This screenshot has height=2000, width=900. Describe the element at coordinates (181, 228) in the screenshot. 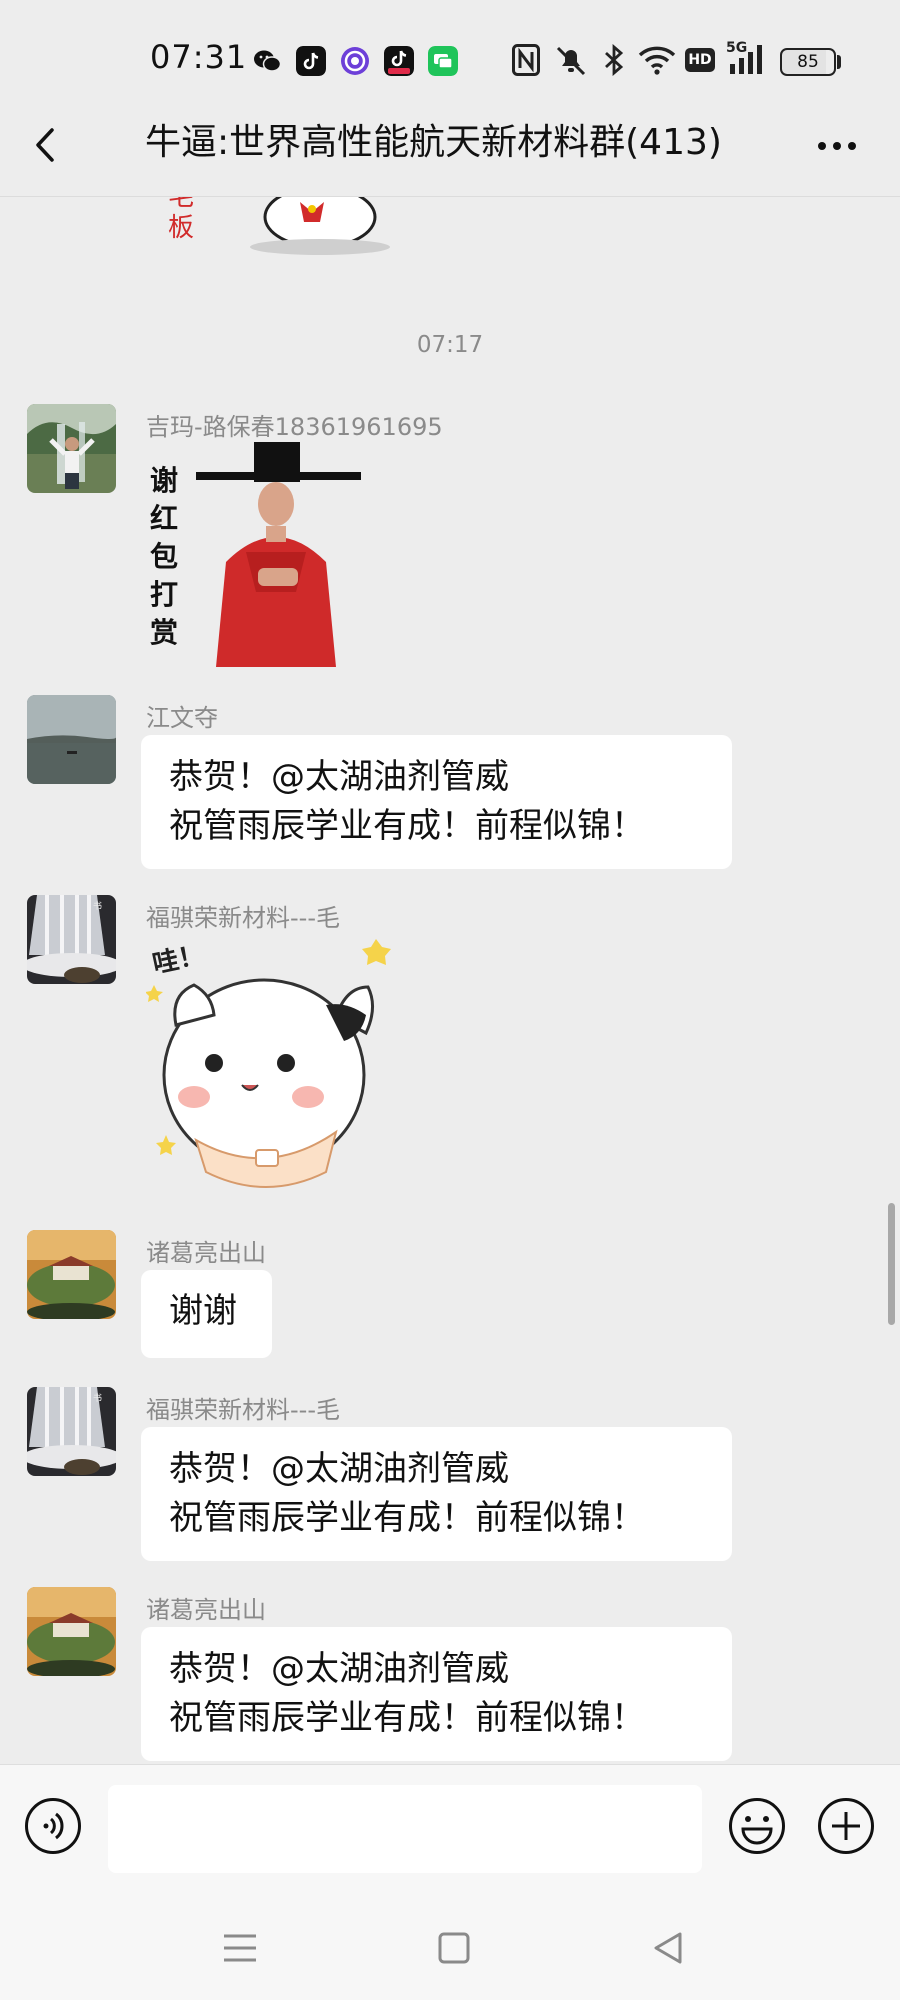

I see `partial-sticker-text: 板` at that location.